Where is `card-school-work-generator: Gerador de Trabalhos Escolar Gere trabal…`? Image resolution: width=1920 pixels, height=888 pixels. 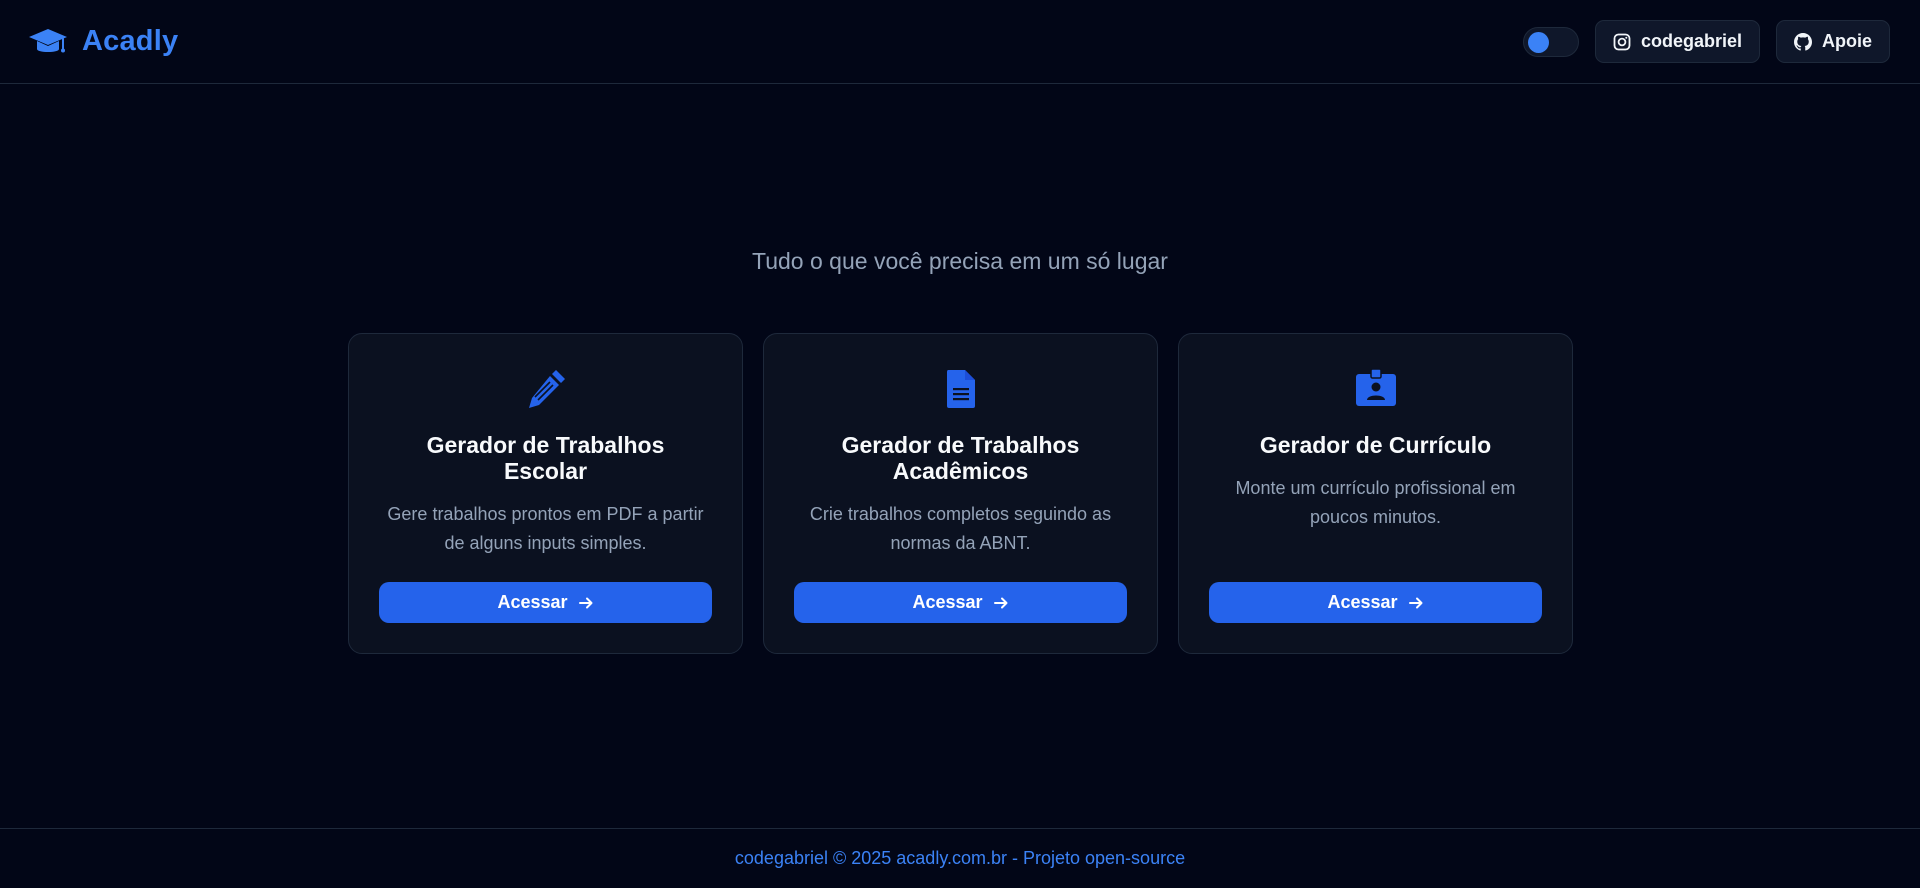 card-school-work-generator: Gerador de Trabalhos Escolar Gere trabal… is located at coordinates (545, 493).